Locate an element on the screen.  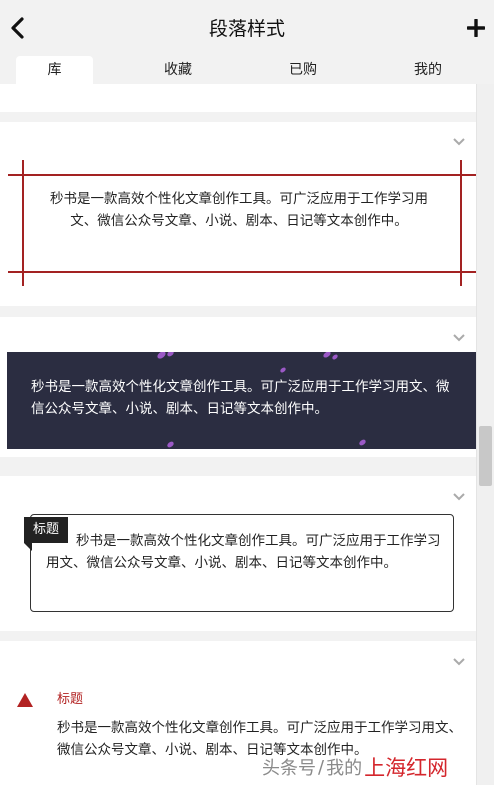
page-title: 段落样式 is located at coordinates (246, 29).